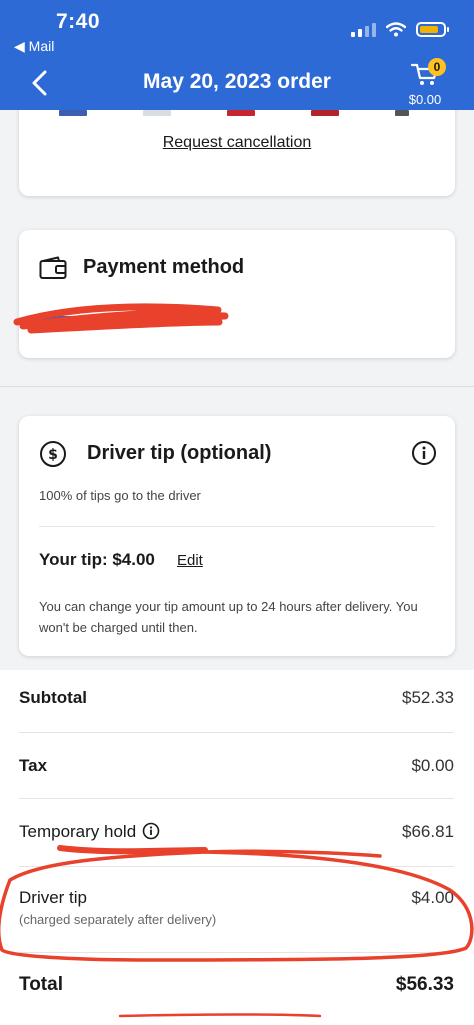 The height and width of the screenshot is (1025, 474). I want to click on back-to-mail-link: ◀ Mail, so click(34, 46).